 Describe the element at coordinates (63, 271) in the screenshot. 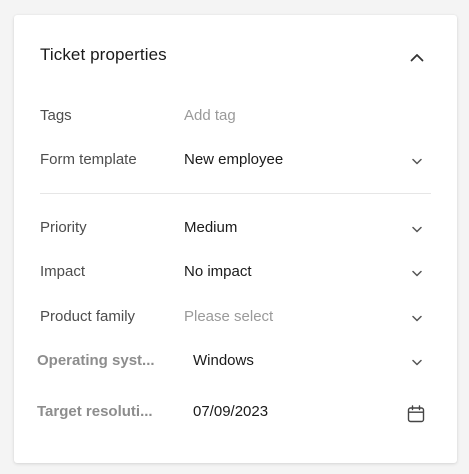

I see `impact-label: Impact` at that location.